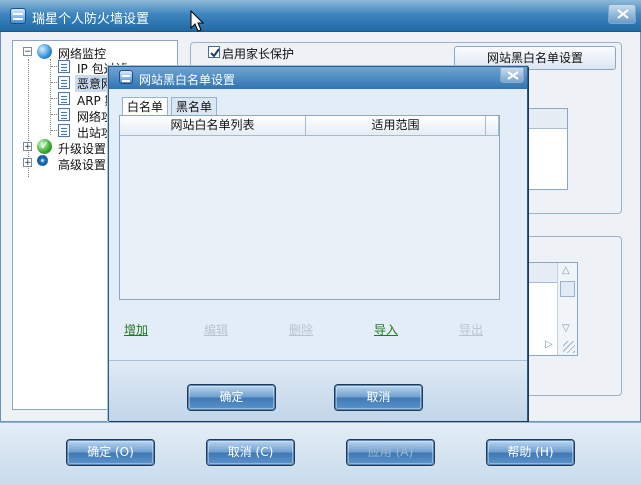 This screenshot has width=641, height=485. I want to click on main-ok-button: 确定 (O), so click(110, 452).